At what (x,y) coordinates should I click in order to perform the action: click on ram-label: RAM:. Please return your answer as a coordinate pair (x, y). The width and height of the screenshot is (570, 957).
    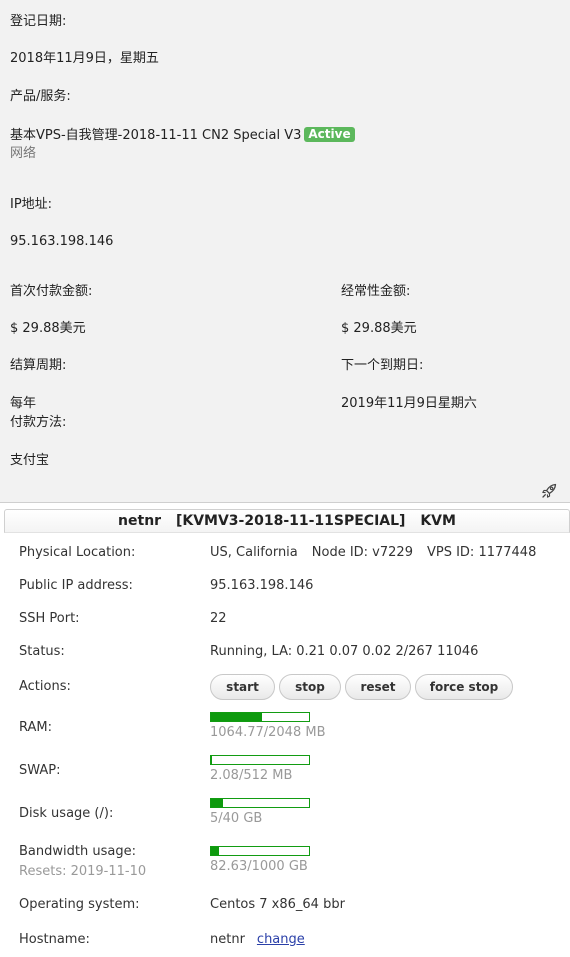
    Looking at the image, I should click on (35, 727).